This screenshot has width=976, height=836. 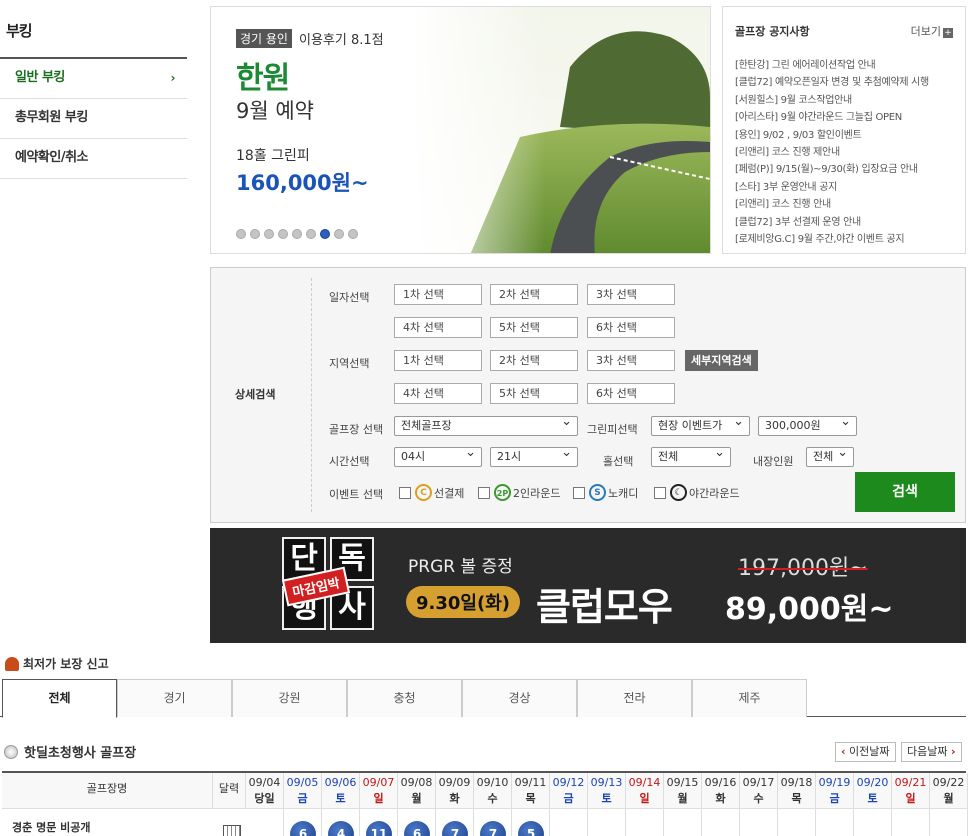 I want to click on hole-select: 전체, so click(x=691, y=455).